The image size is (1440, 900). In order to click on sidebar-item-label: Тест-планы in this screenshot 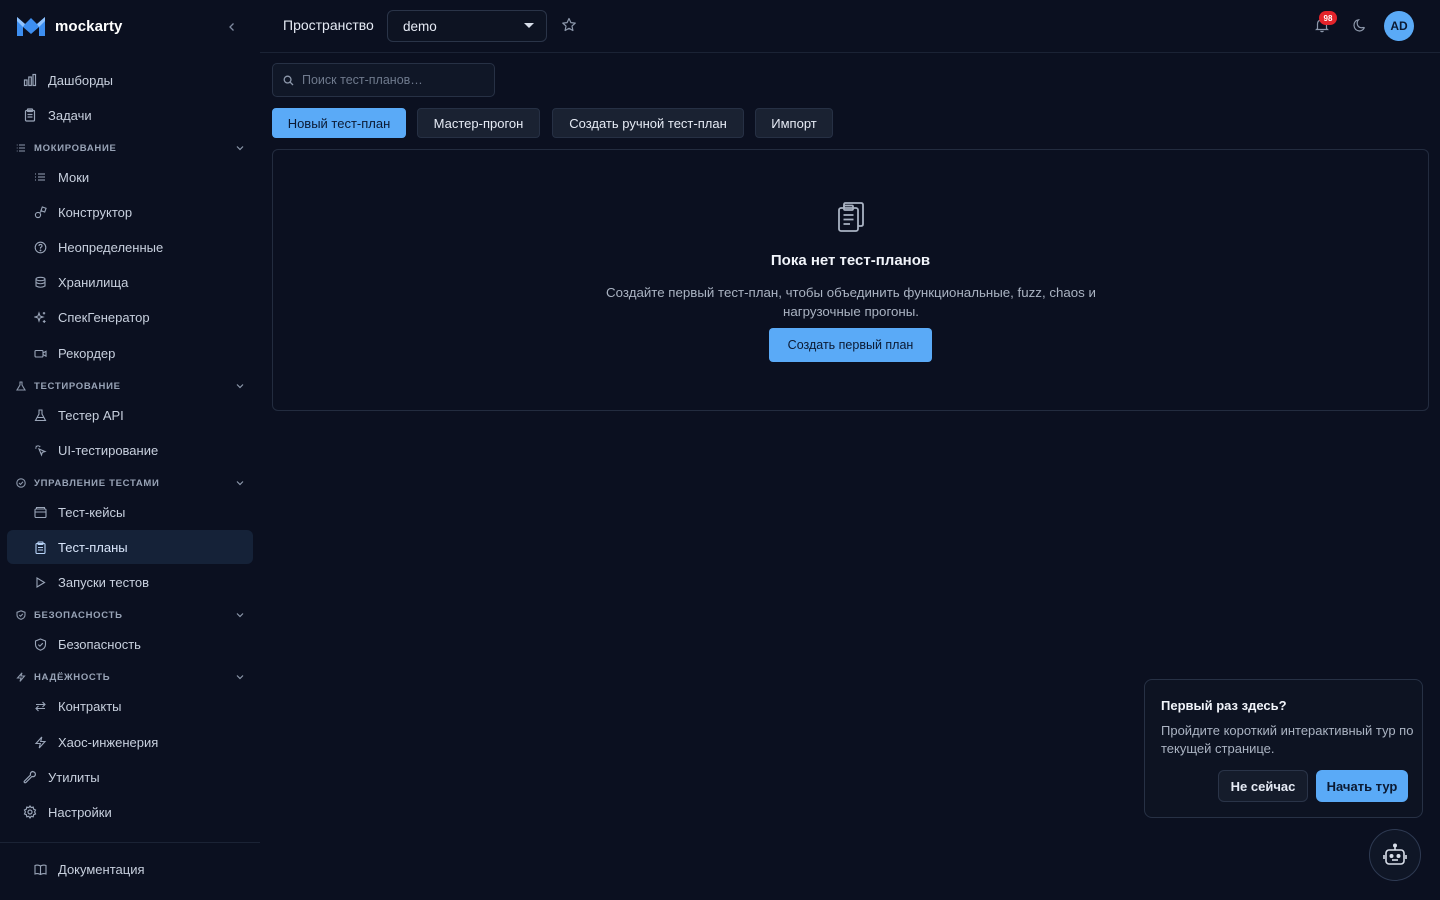, I will do `click(93, 547)`.